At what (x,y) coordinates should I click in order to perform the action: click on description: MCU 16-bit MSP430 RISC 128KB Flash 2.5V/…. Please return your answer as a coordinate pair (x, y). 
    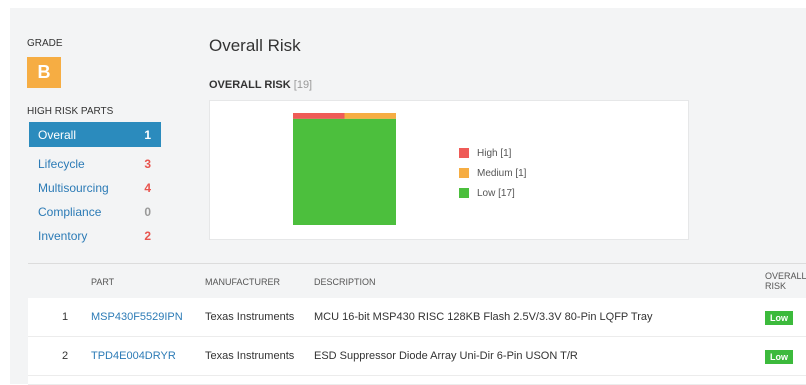
    Looking at the image, I should click on (483, 317).